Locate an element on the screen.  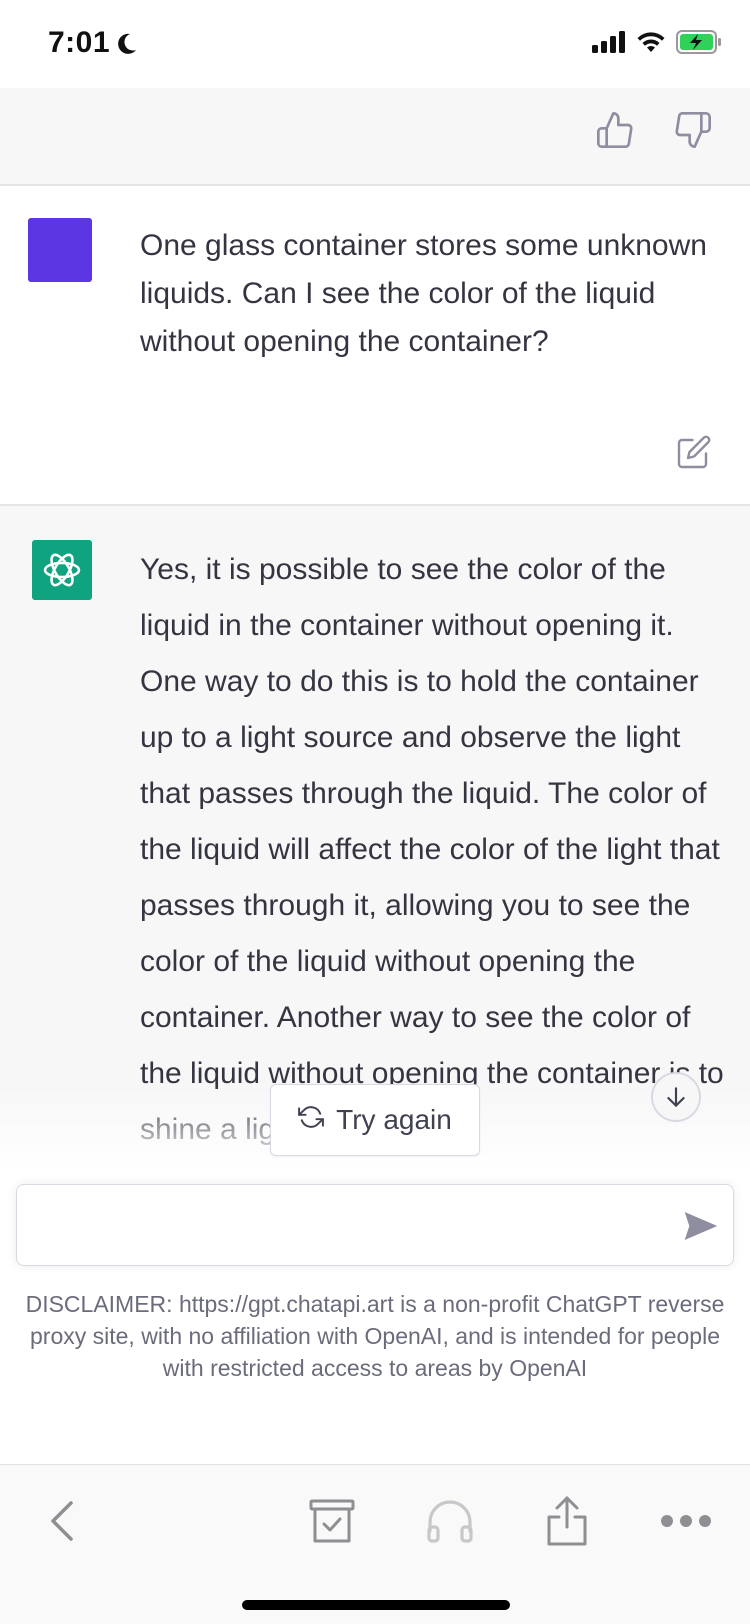
share-icon is located at coordinates (567, 1521).